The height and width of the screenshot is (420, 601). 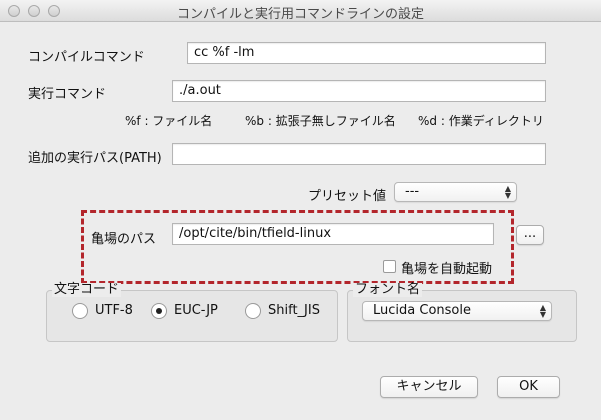 What do you see at coordinates (388, 289) in the screenshot?
I see `font-group-title: フォント名` at bounding box center [388, 289].